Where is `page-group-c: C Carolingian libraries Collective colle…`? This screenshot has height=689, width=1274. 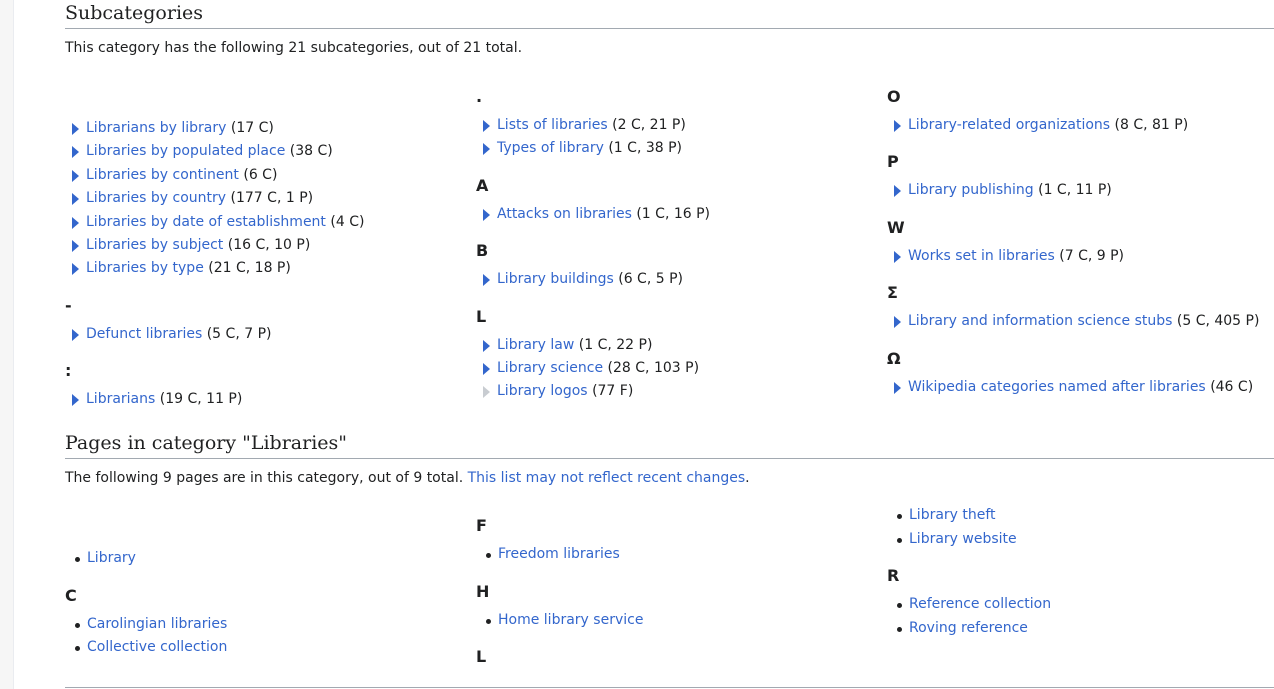 page-group-c: C Carolingian libraries Collective colle… is located at coordinates (270, 622).